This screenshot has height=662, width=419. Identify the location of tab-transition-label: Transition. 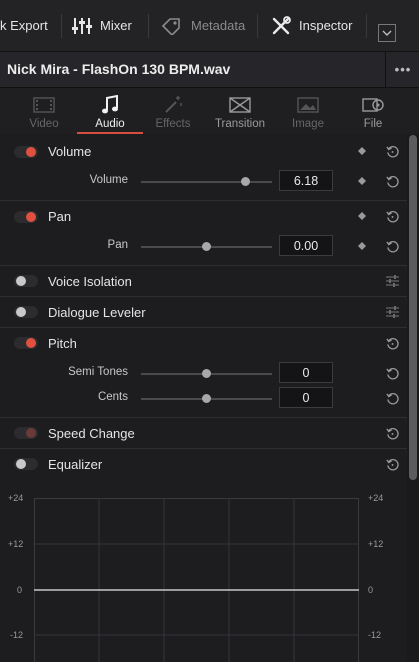
(240, 124).